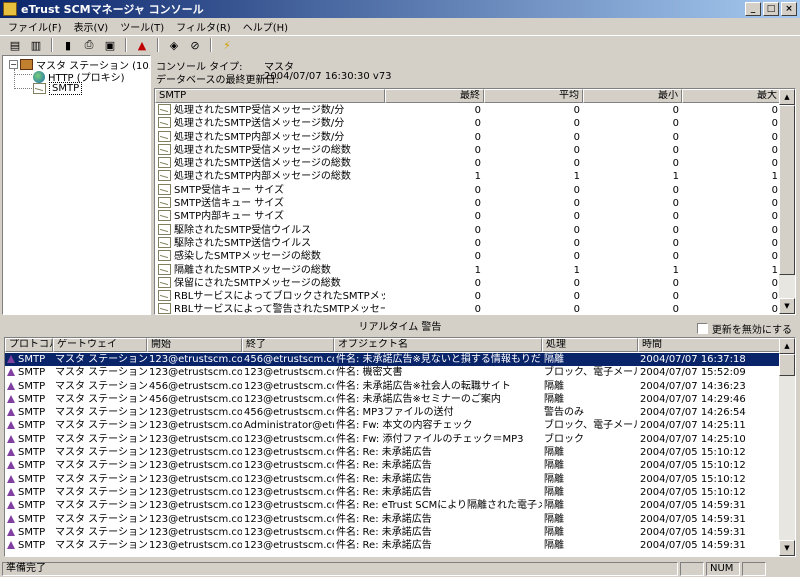  Describe the element at coordinates (15, 45) in the screenshot. I see `properties-icon: ▤` at that location.